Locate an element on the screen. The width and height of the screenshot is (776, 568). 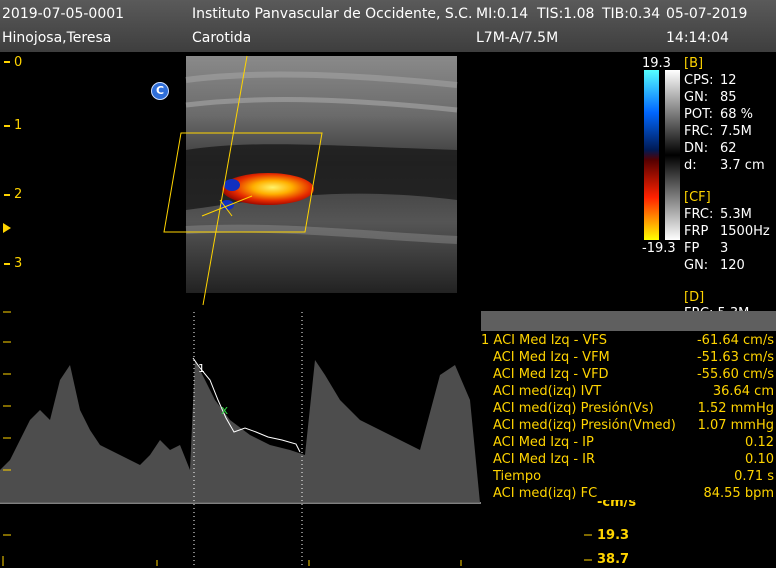
cf-section-title: [CF] is located at coordinates (697, 197).